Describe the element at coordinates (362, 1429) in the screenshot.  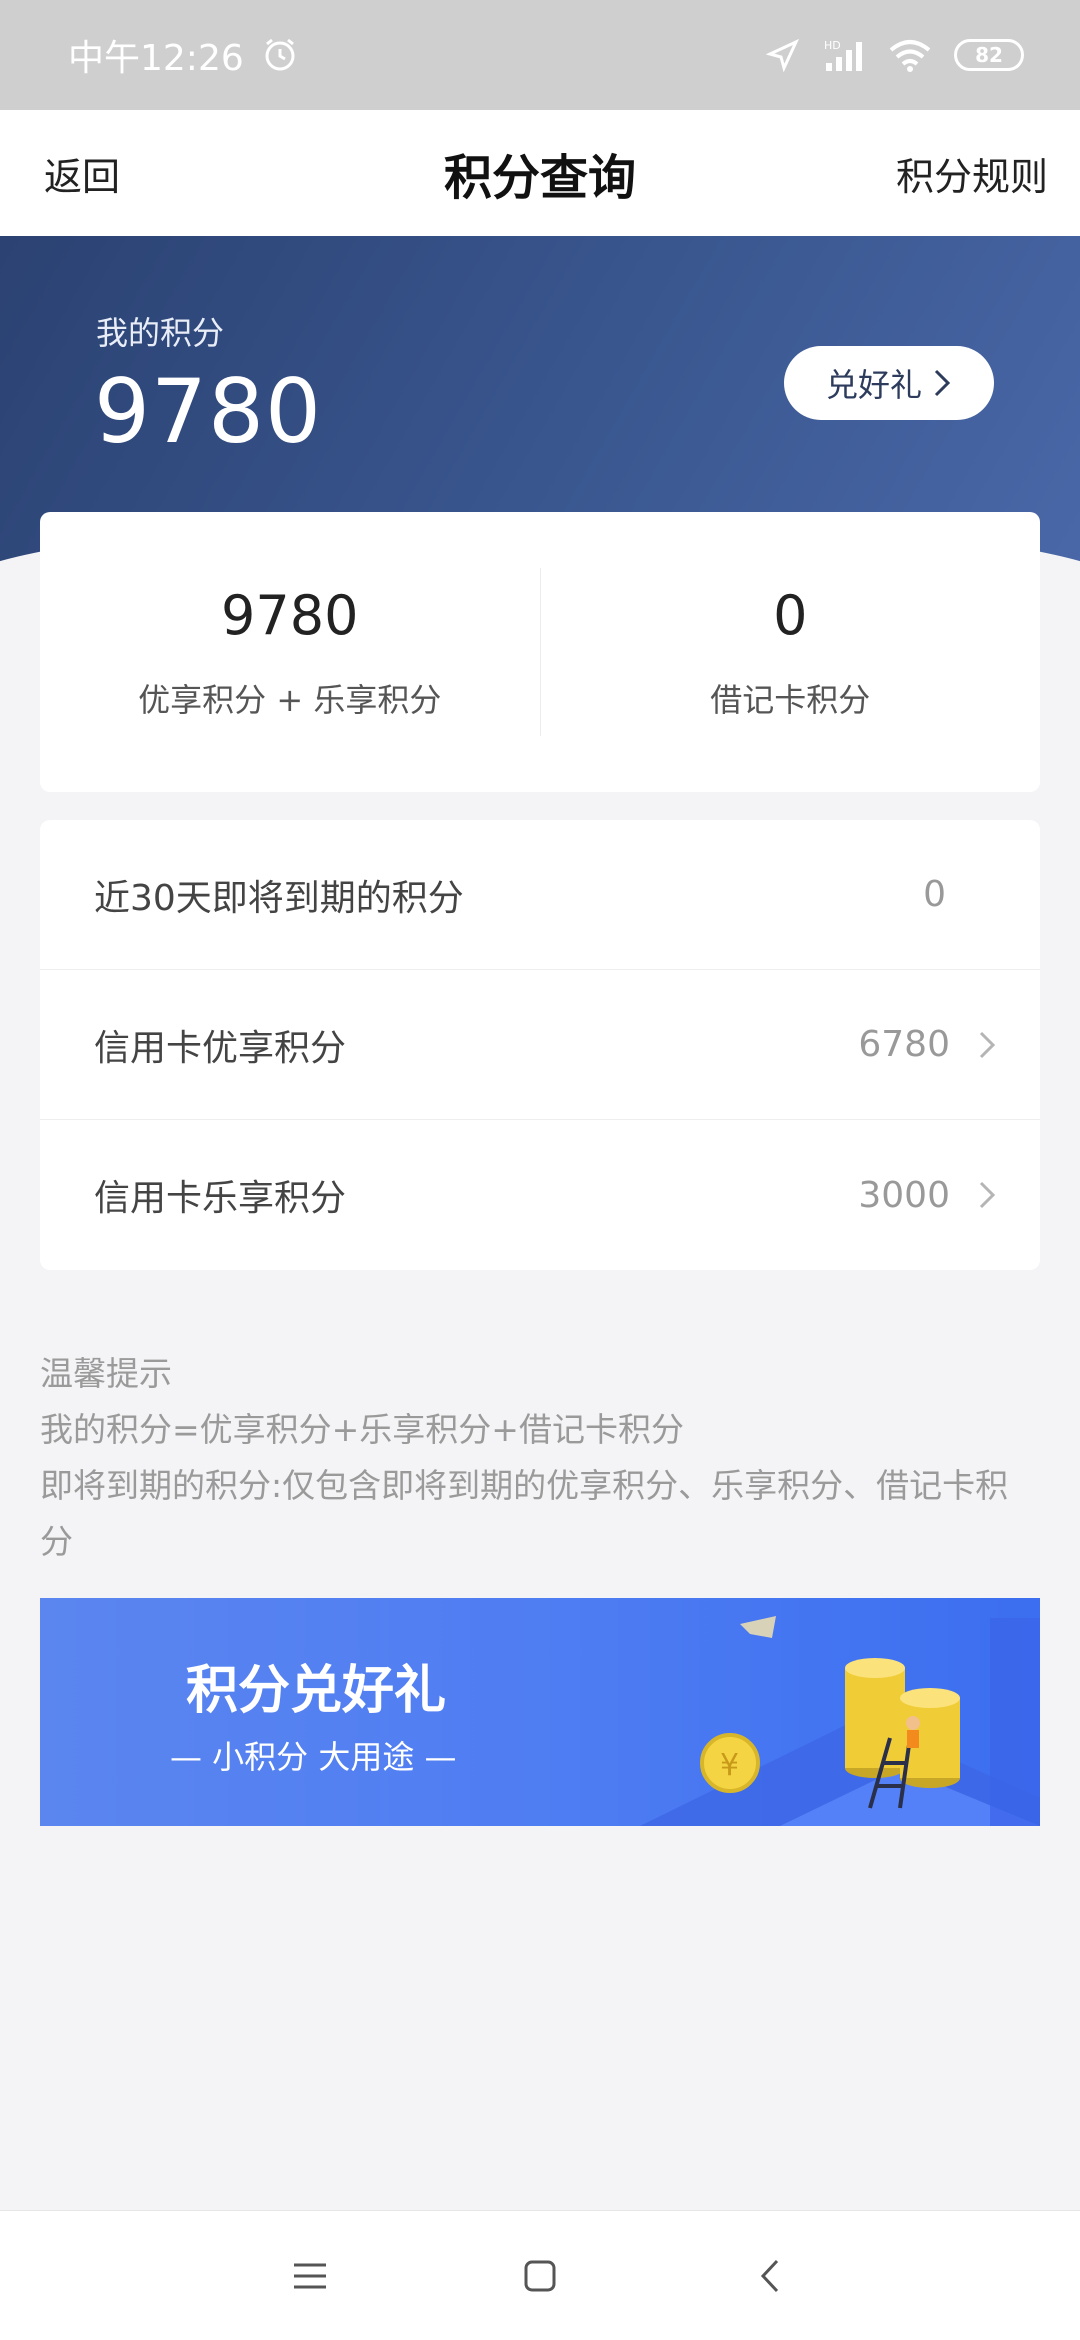
I see `tips-line-1: 我的积分=优享积分+乐享积分+借记卡积分` at that location.